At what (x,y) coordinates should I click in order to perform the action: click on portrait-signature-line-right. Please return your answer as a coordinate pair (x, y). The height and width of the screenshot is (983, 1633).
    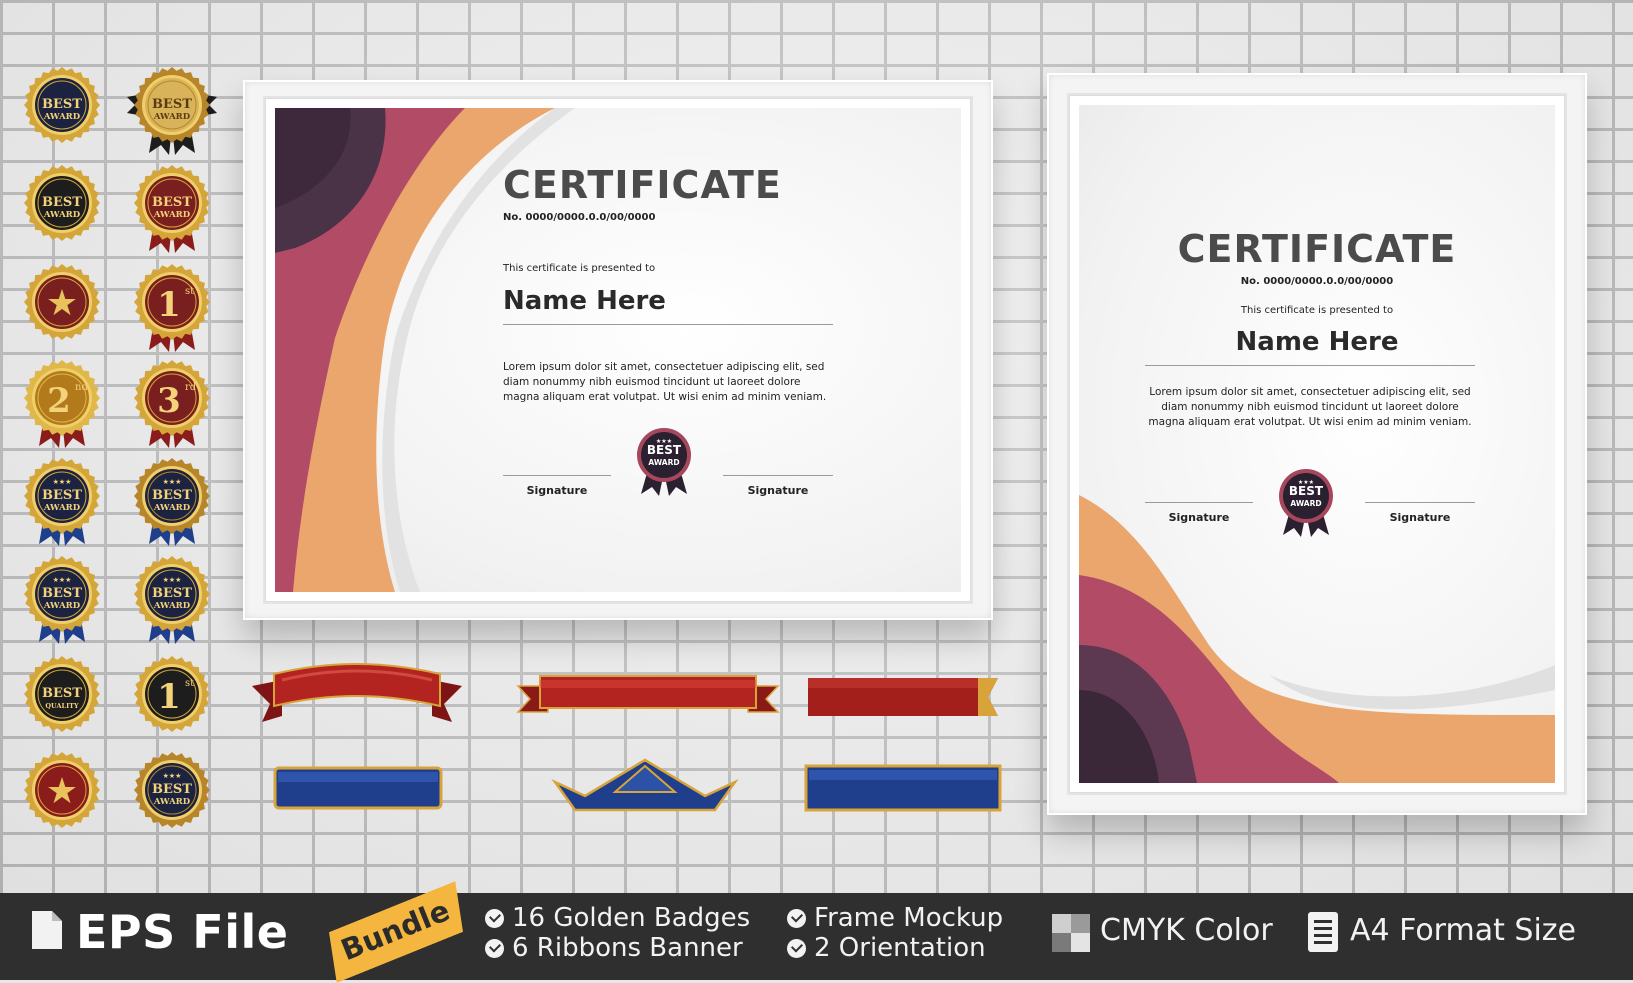
    Looking at the image, I should click on (1420, 502).